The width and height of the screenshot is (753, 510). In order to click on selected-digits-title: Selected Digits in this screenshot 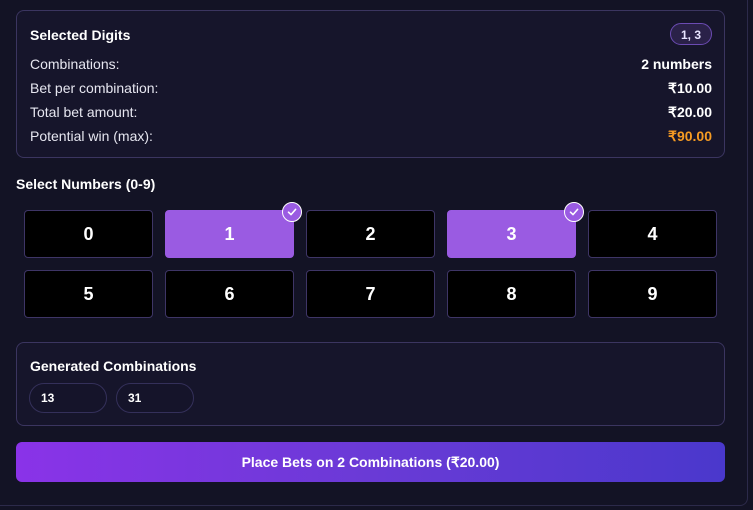, I will do `click(80, 35)`.